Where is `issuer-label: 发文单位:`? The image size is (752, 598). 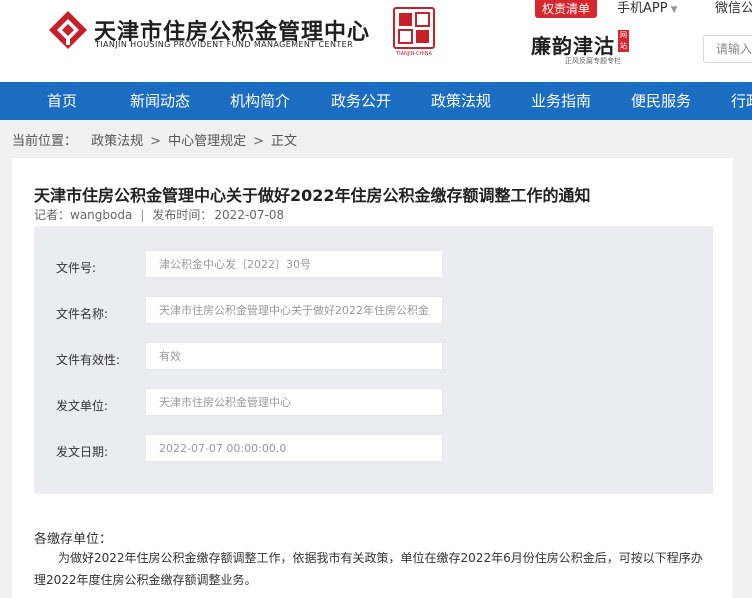
issuer-label: 发文单位: is located at coordinates (82, 406).